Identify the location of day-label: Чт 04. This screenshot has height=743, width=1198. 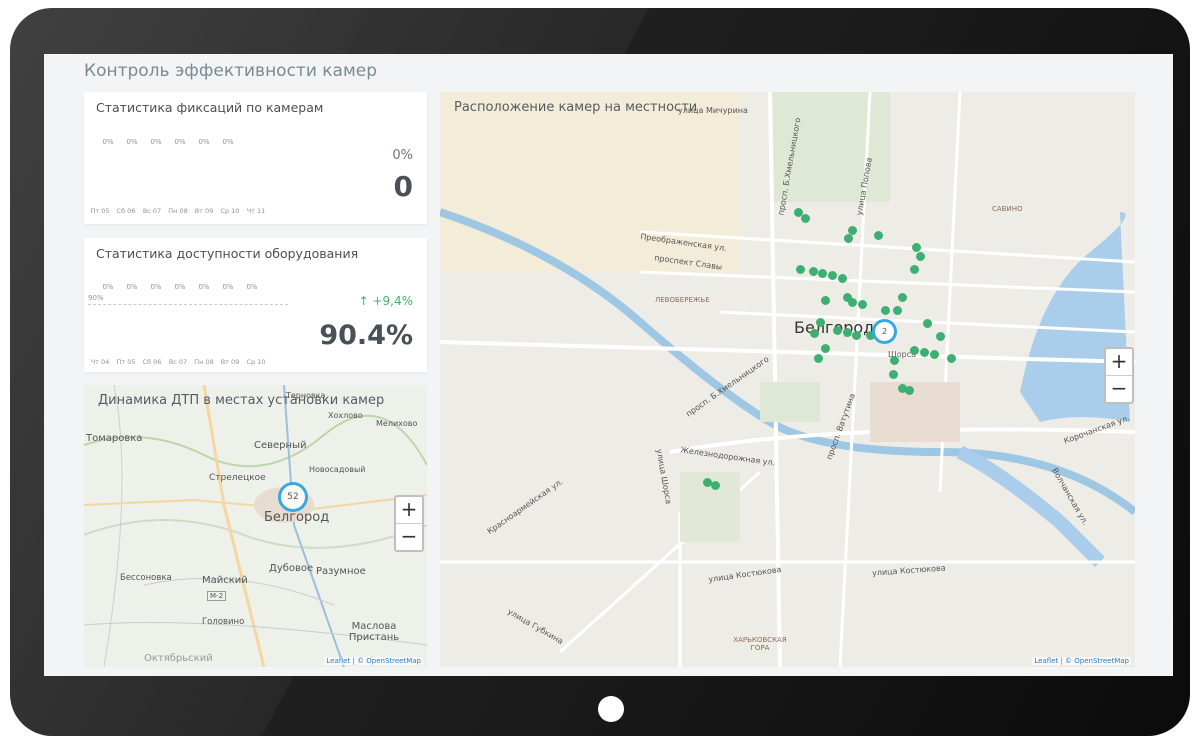
(100, 362).